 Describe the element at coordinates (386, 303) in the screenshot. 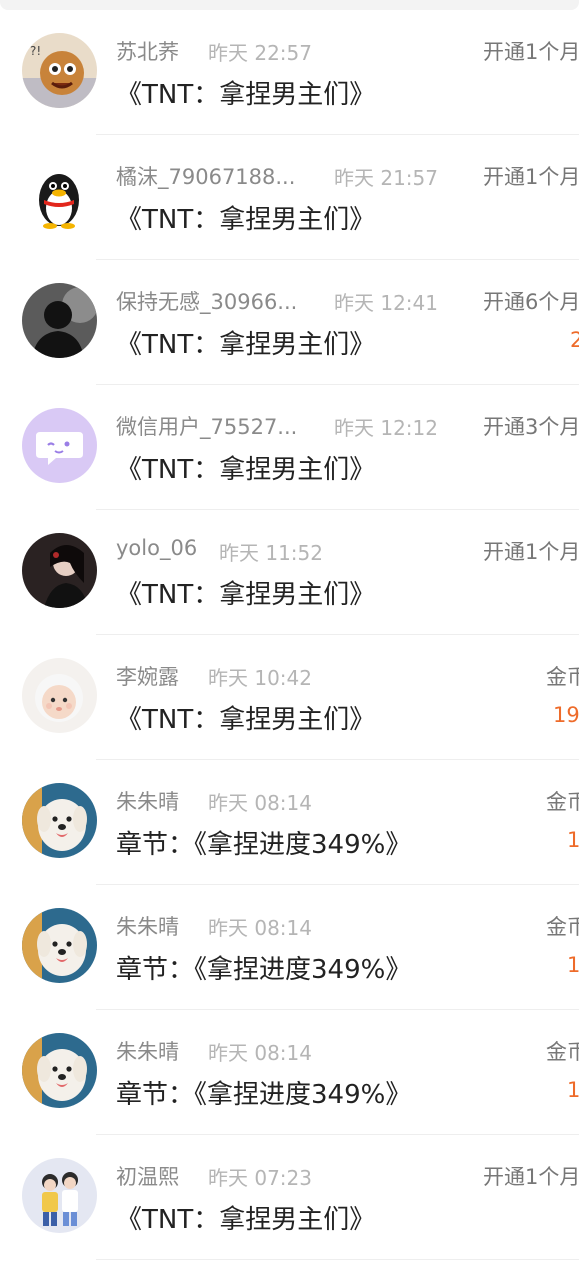

I see `timestamp: 昨天 12:41` at that location.